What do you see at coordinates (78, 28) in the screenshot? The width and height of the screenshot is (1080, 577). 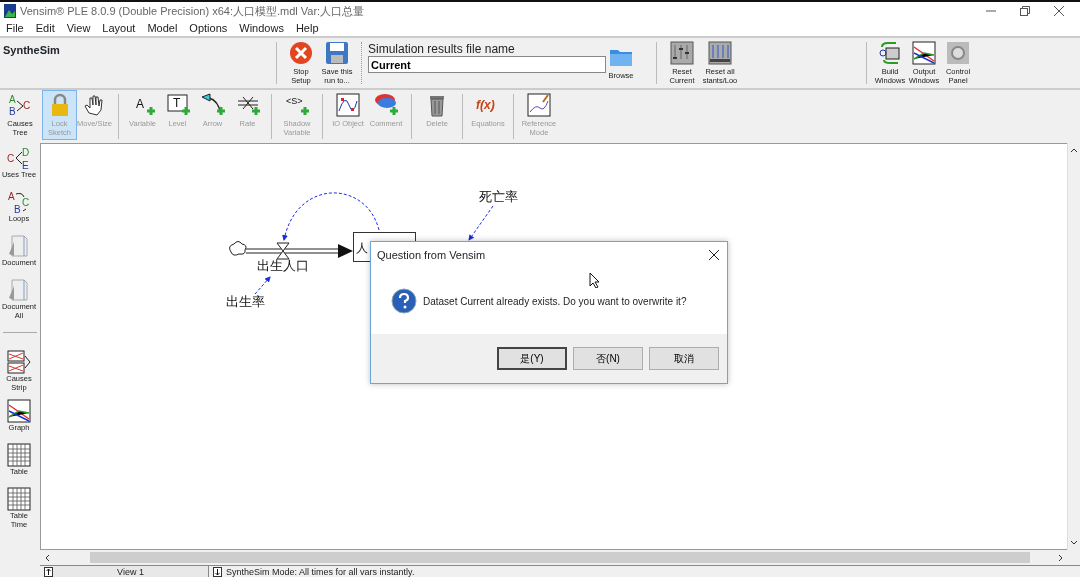 I see `menu-item: View` at bounding box center [78, 28].